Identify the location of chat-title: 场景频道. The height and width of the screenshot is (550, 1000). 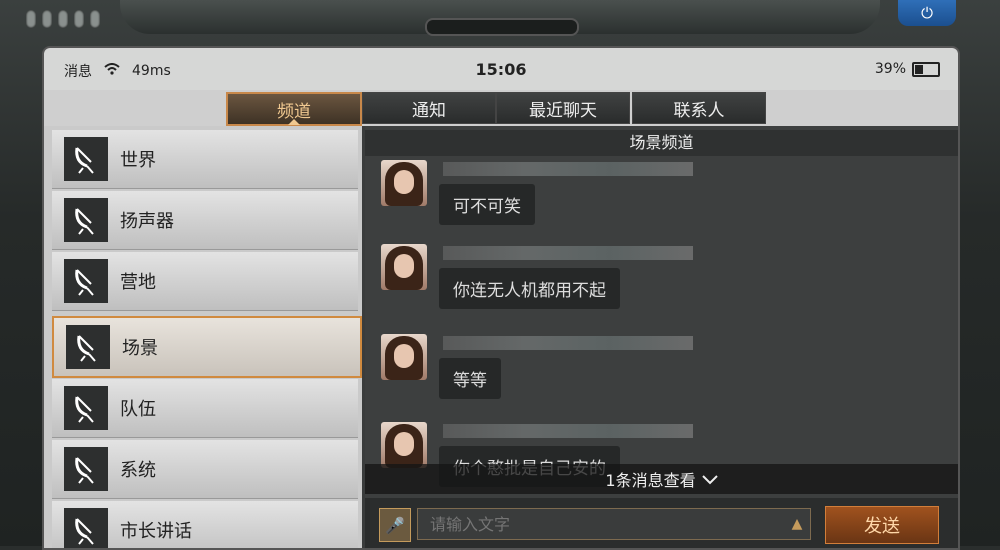
(661, 143).